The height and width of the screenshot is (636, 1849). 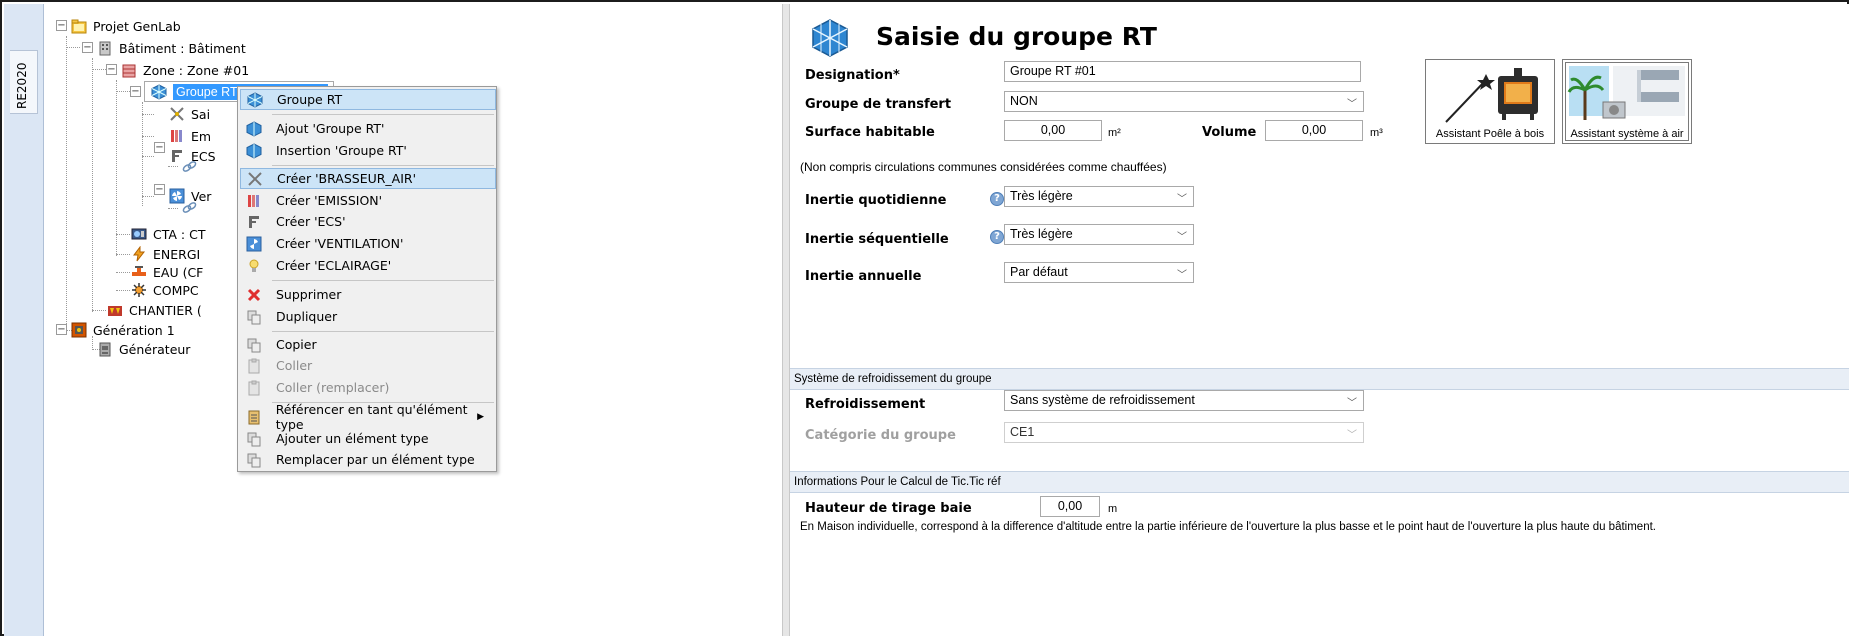 I want to click on paste-replace-icon, so click(x=254, y=388).